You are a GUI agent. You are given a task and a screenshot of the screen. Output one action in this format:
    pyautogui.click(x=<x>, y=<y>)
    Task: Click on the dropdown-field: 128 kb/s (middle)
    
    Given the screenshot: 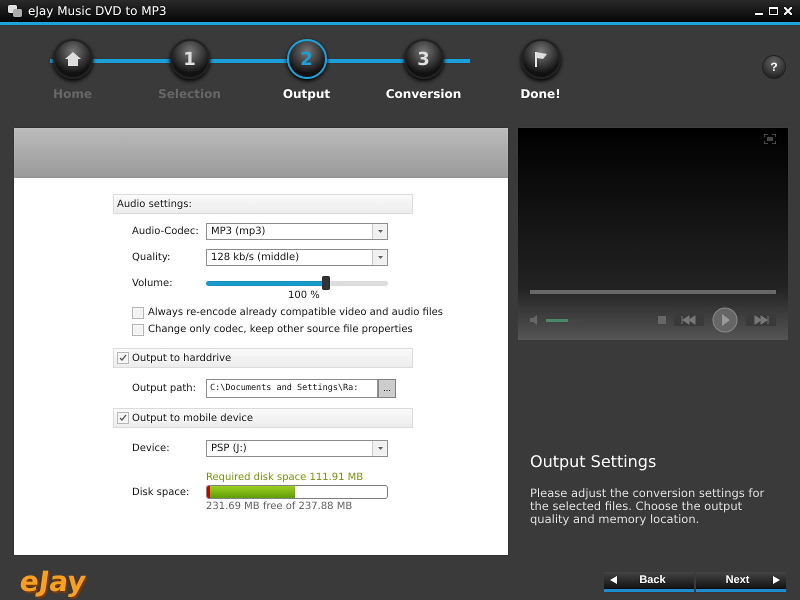 What is the action you would take?
    pyautogui.click(x=297, y=257)
    